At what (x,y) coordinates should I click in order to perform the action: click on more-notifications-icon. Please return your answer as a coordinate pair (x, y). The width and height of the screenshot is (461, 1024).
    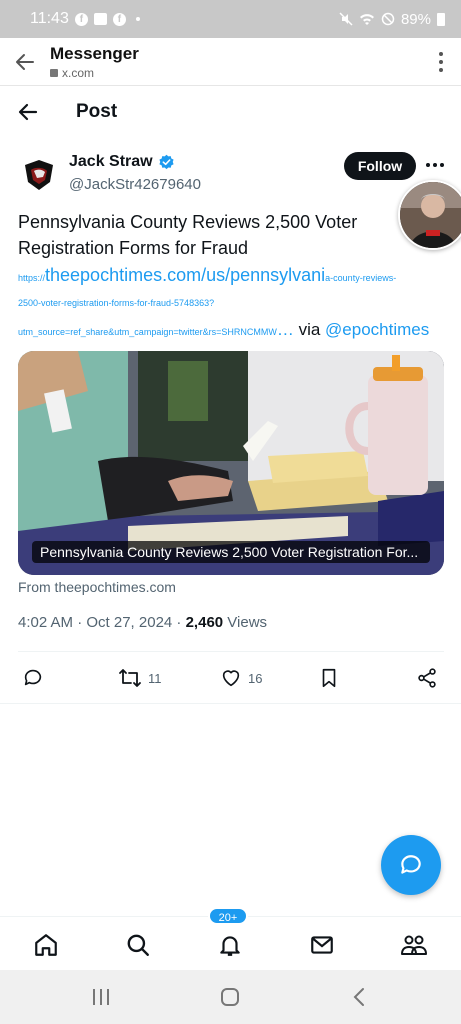
    Looking at the image, I should click on (137, 19).